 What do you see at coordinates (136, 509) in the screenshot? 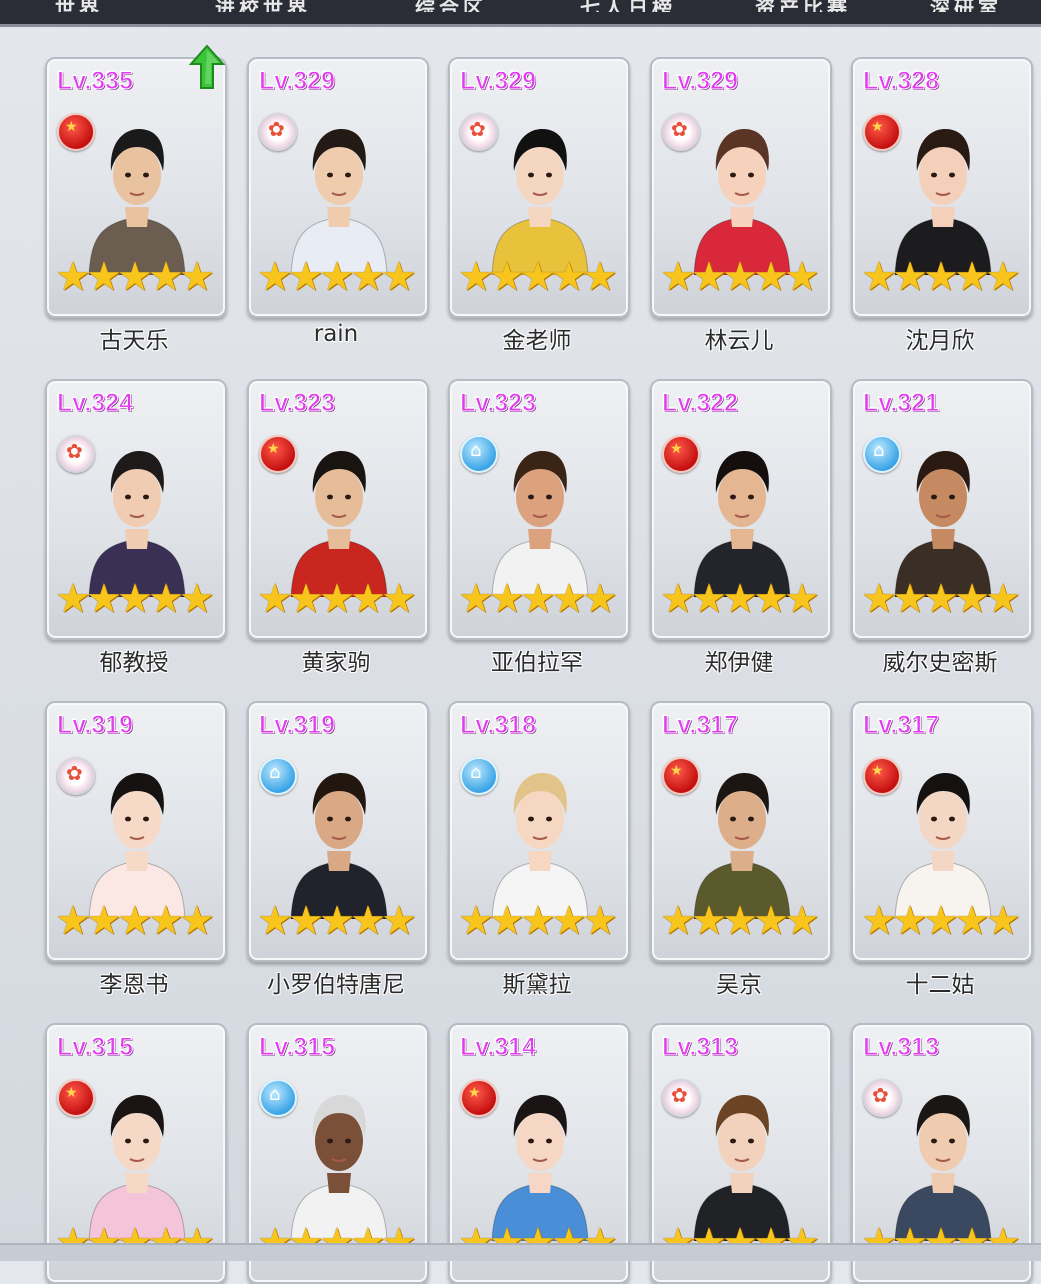
I see `character-card: Lv.324 ★★★★★` at bounding box center [136, 509].